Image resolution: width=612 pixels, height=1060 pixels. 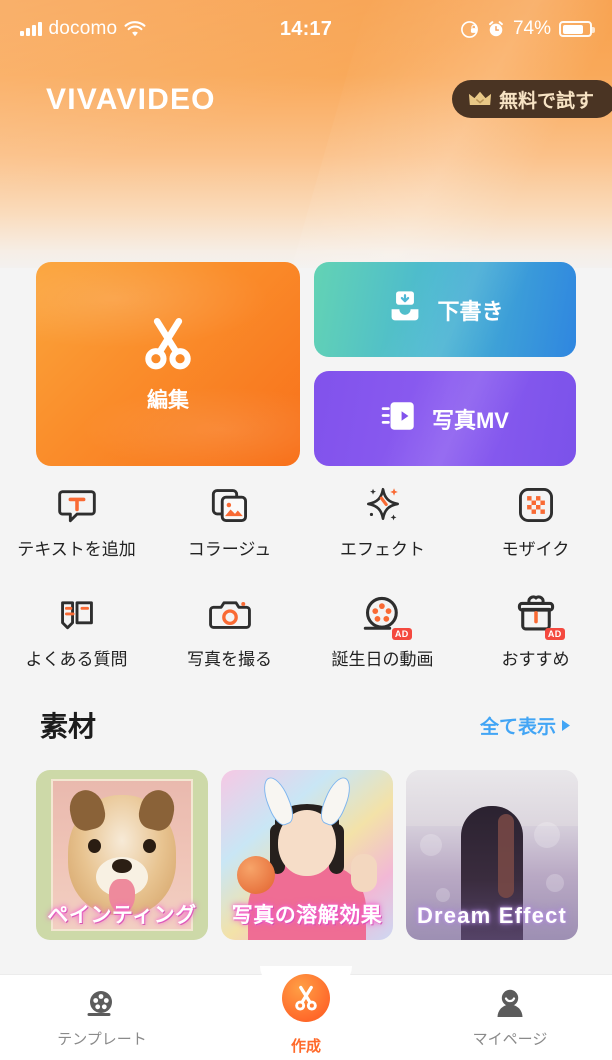 I want to click on material-thumbnail: ペインティング, so click(x=122, y=855).